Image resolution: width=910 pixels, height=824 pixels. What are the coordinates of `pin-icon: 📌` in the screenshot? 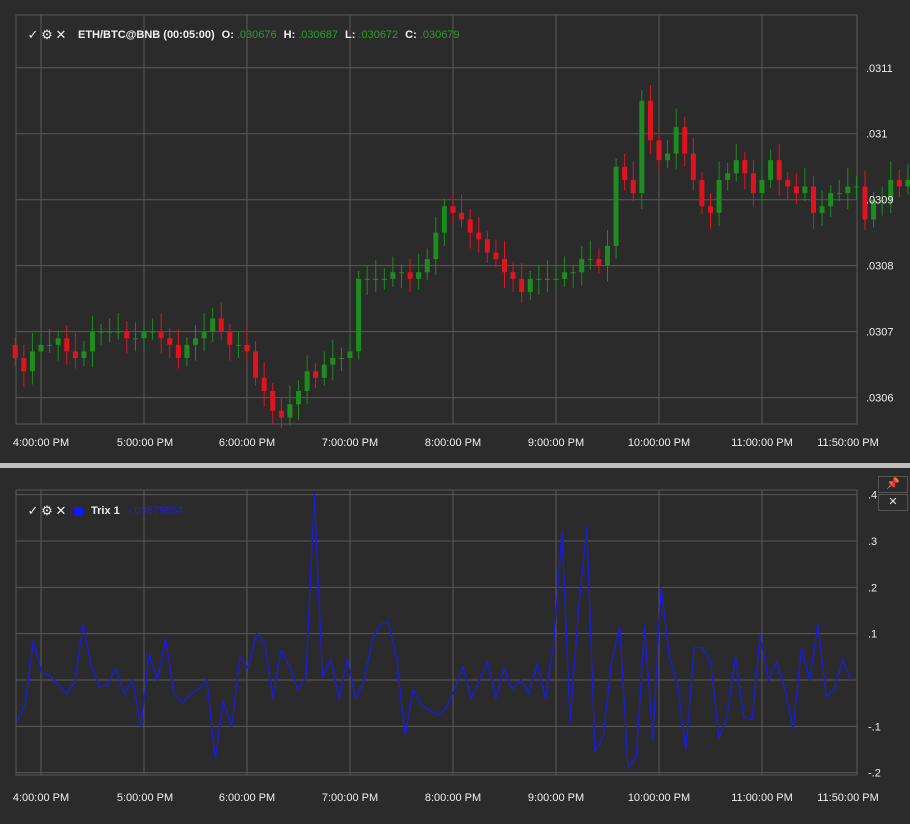 It's located at (893, 484).